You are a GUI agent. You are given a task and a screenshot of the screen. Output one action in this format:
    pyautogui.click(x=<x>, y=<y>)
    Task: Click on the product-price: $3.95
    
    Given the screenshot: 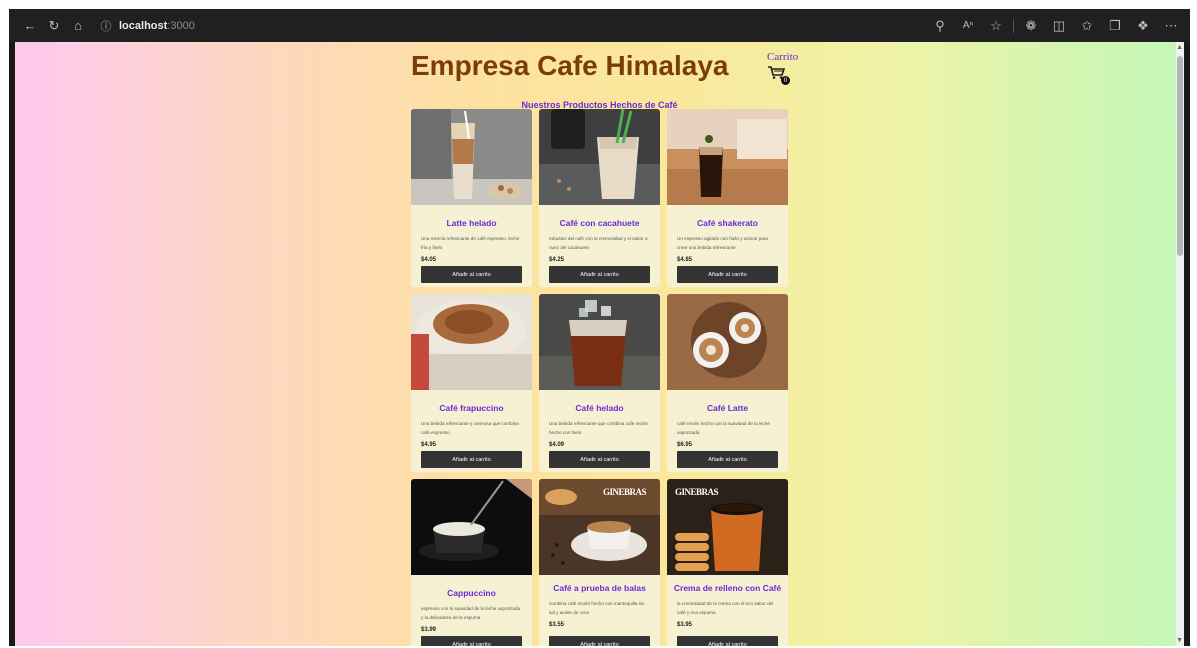 What is the action you would take?
    pyautogui.click(x=685, y=625)
    